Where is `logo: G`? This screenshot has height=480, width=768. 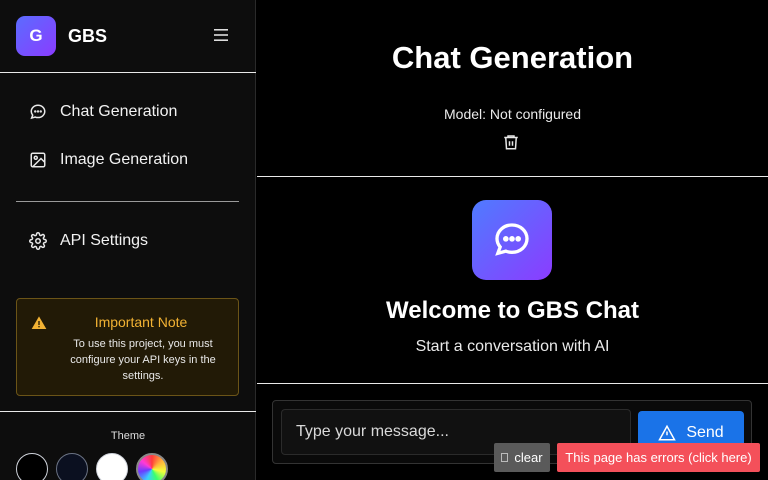 logo: G is located at coordinates (36, 36).